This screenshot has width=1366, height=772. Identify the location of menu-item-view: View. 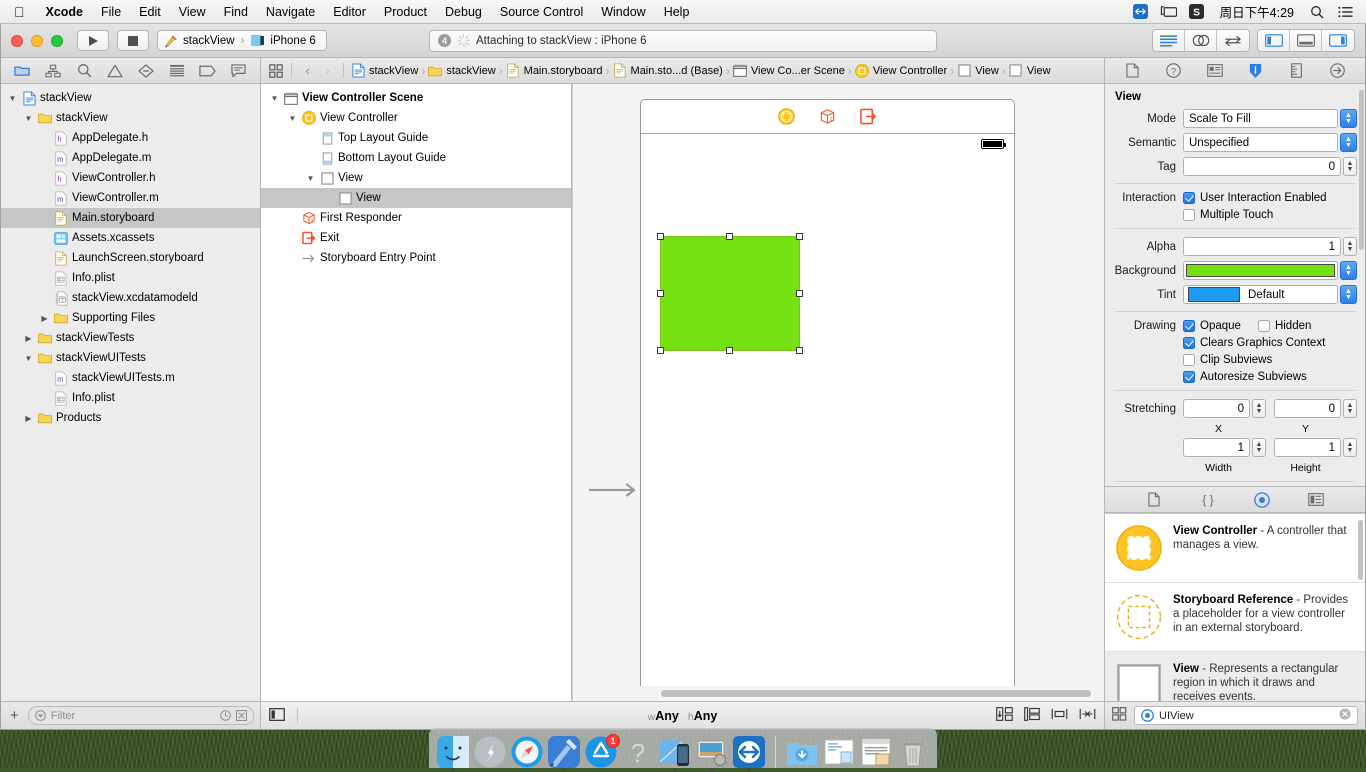
(192, 12).